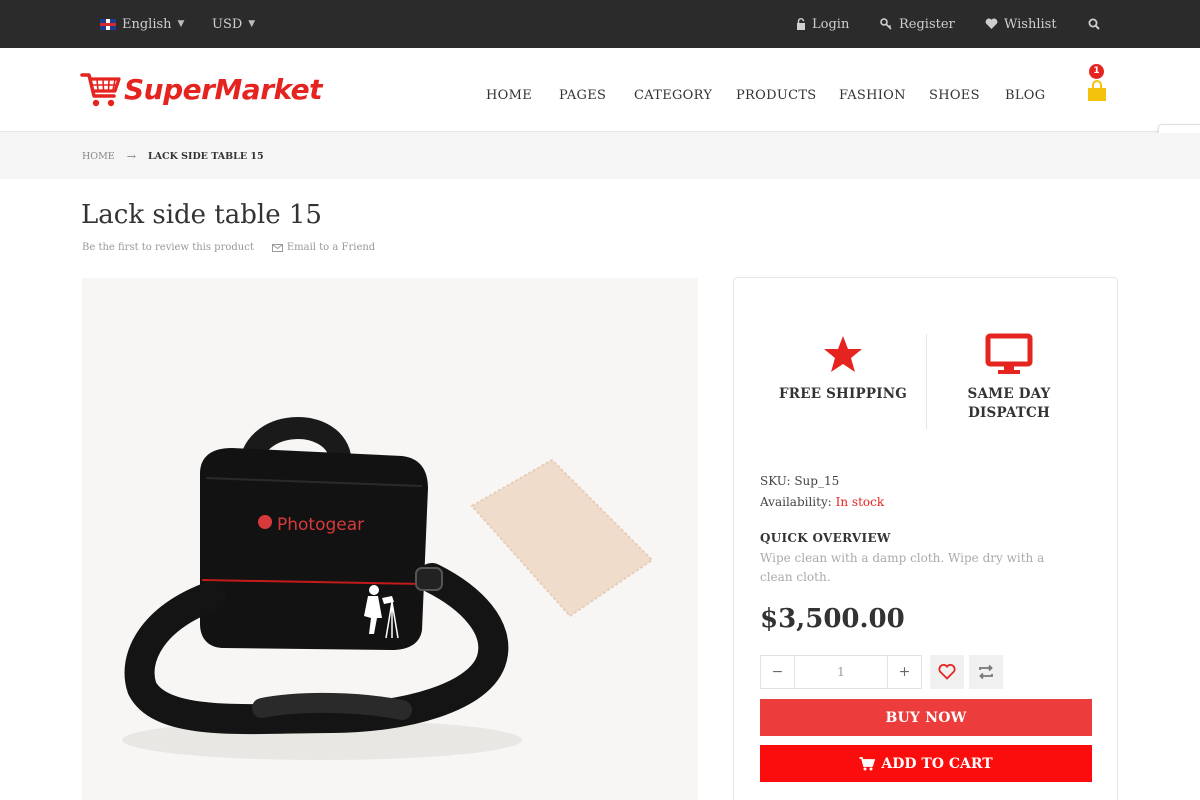  What do you see at coordinates (1096, 71) in the screenshot?
I see `cart-count-badge: 1` at bounding box center [1096, 71].